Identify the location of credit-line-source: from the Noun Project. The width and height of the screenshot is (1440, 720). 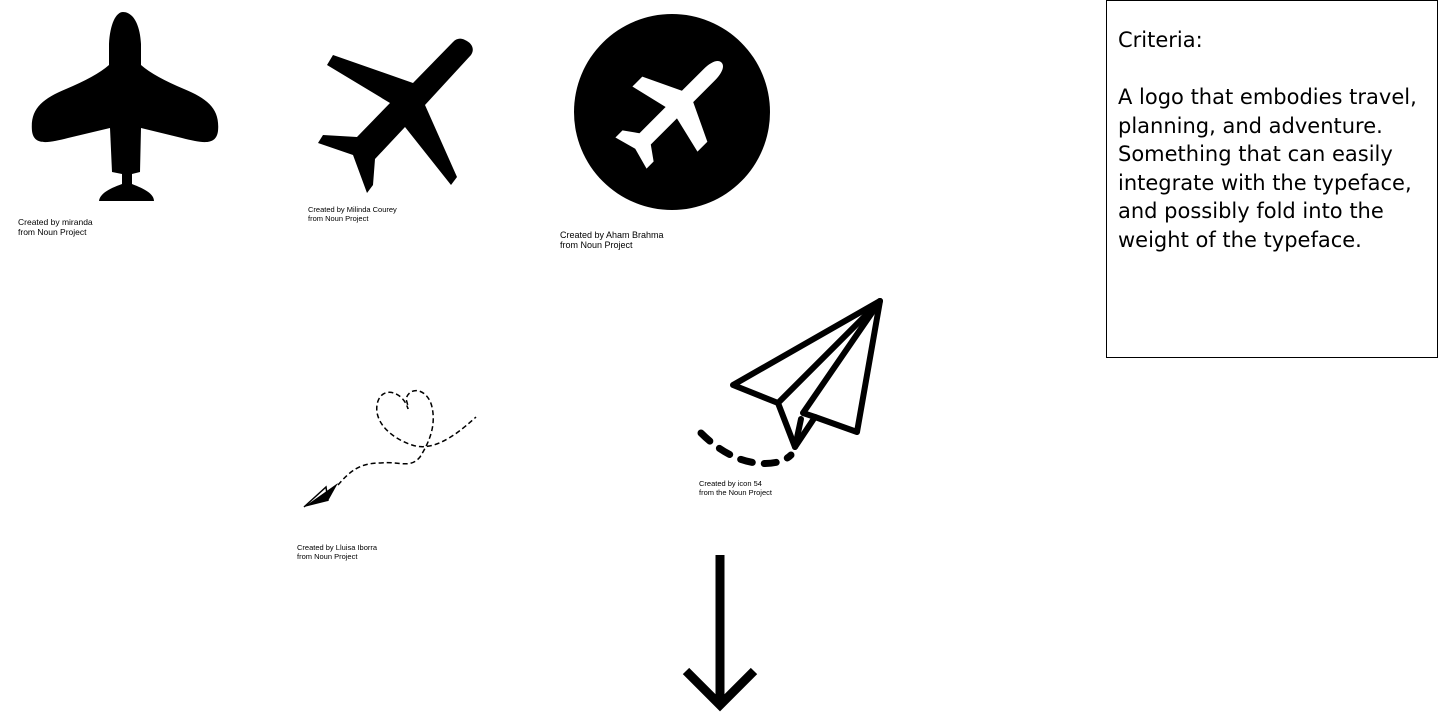
(735, 492).